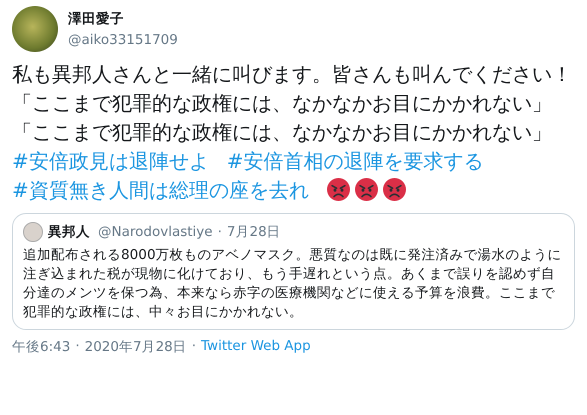 This screenshot has width=587, height=415. I want to click on avatar-icon, so click(33, 232).